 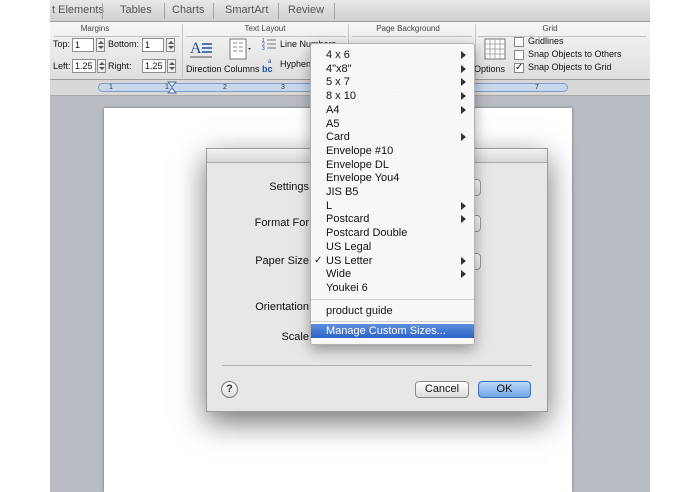 What do you see at coordinates (196, 48) in the screenshot?
I see `svg-text: A` at bounding box center [196, 48].